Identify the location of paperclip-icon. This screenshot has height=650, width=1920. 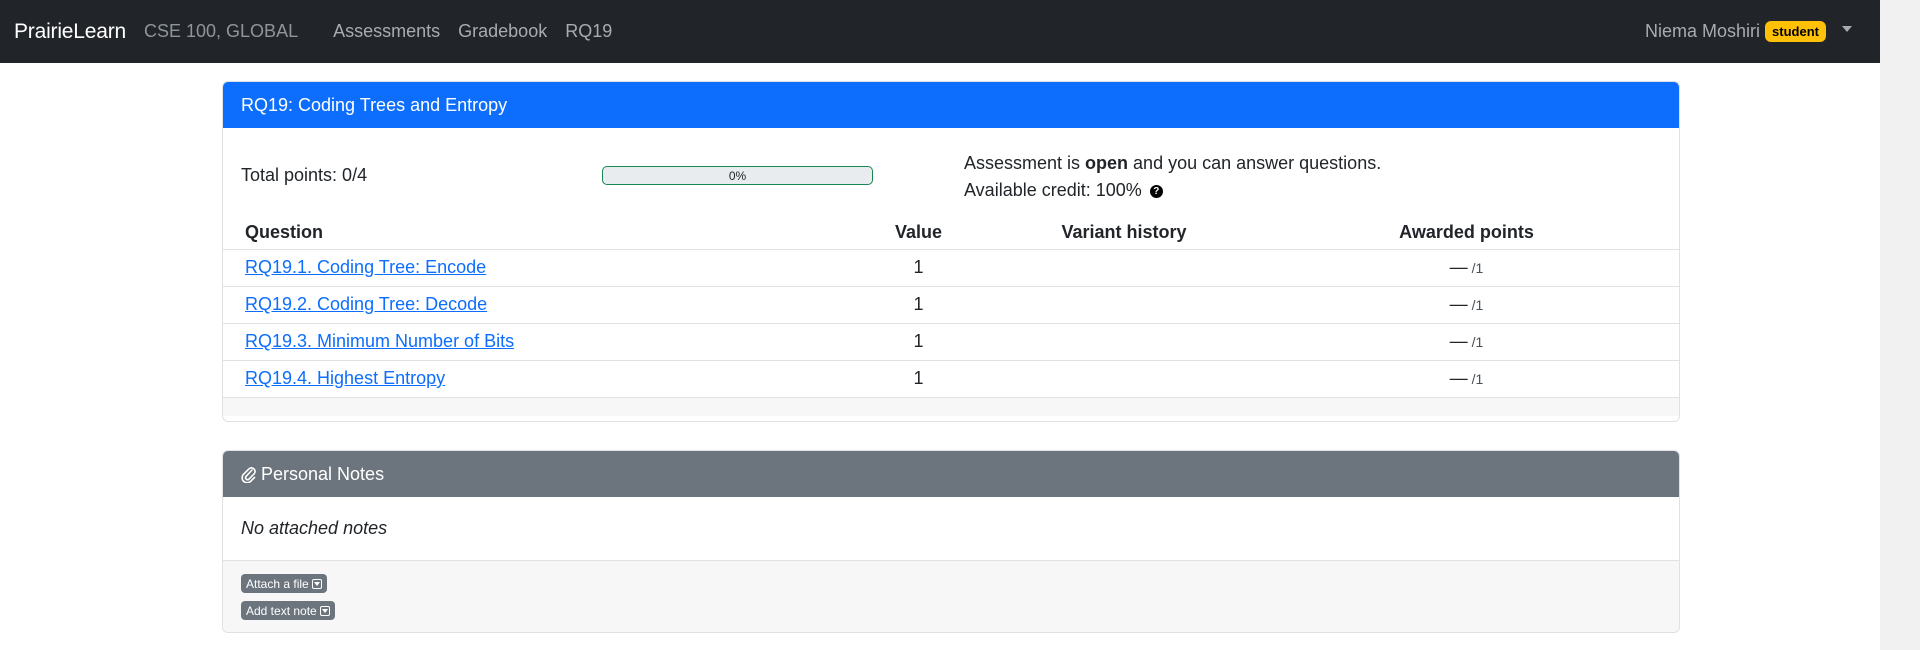
(248, 474).